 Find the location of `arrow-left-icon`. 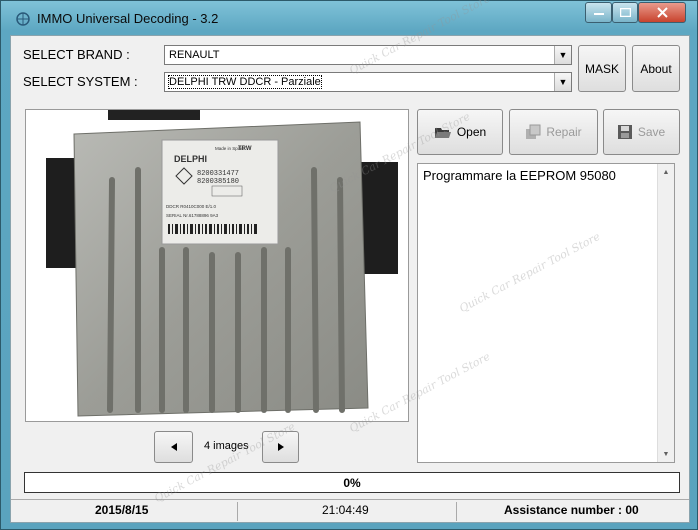

arrow-left-icon is located at coordinates (173, 447).